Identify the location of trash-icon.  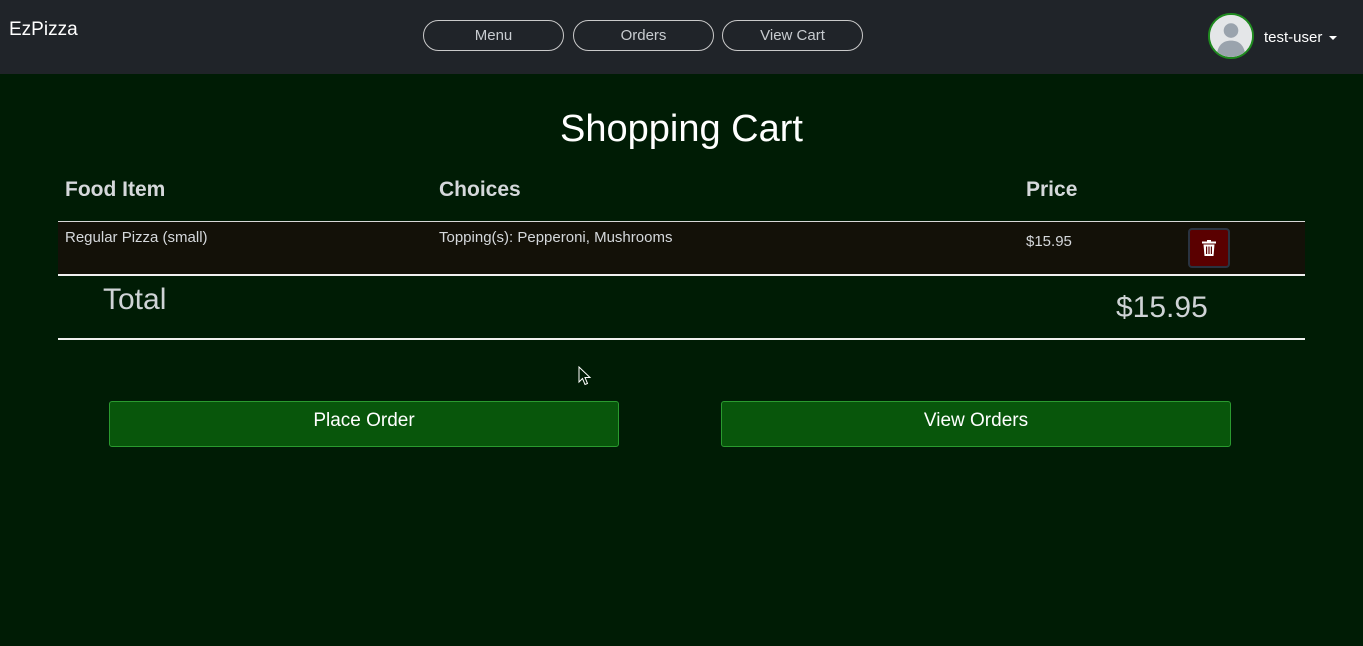
(1209, 248).